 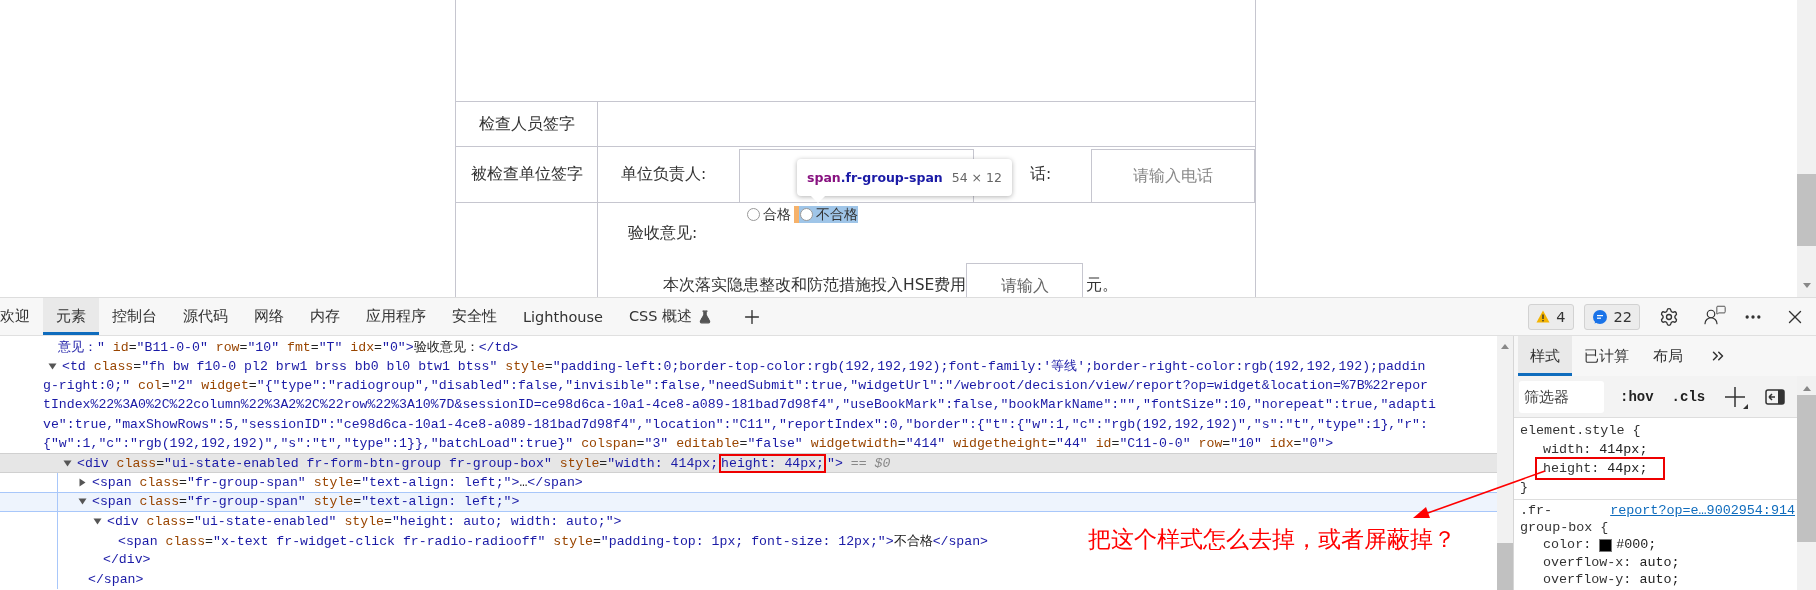 What do you see at coordinates (288, 347) in the screenshot?
I see `code-line: 意见：" id="B11-0-0" row="10" fmt="T" idx="0">验收意见：</td>` at bounding box center [288, 347].